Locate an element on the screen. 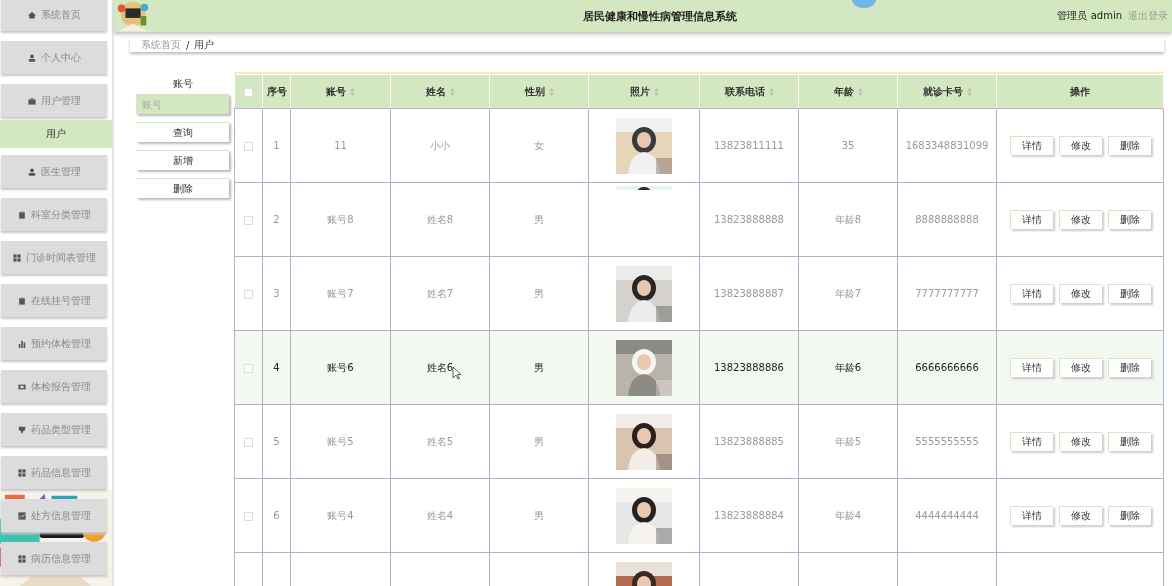 This screenshot has width=1172, height=586. clipboard-icon is located at coordinates (21, 214).